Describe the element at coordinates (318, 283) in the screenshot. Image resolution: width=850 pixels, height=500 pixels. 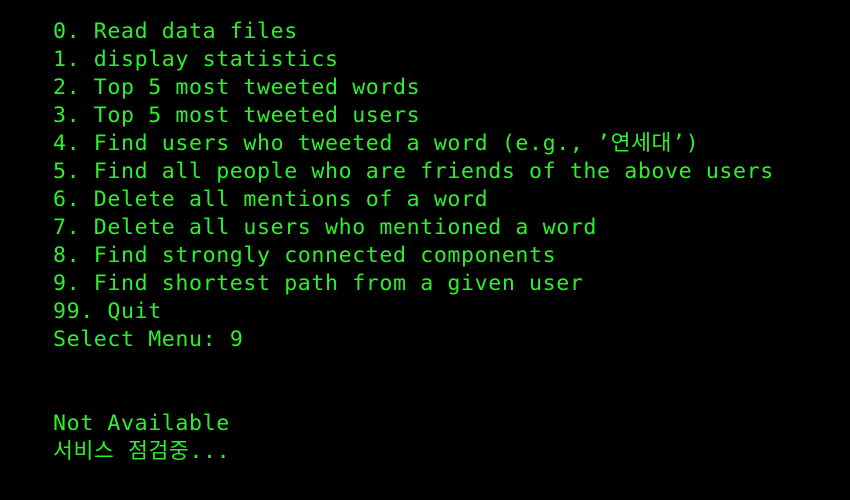
I see `menu-item-shortest-path: 9. Find shortest path from a given user` at that location.